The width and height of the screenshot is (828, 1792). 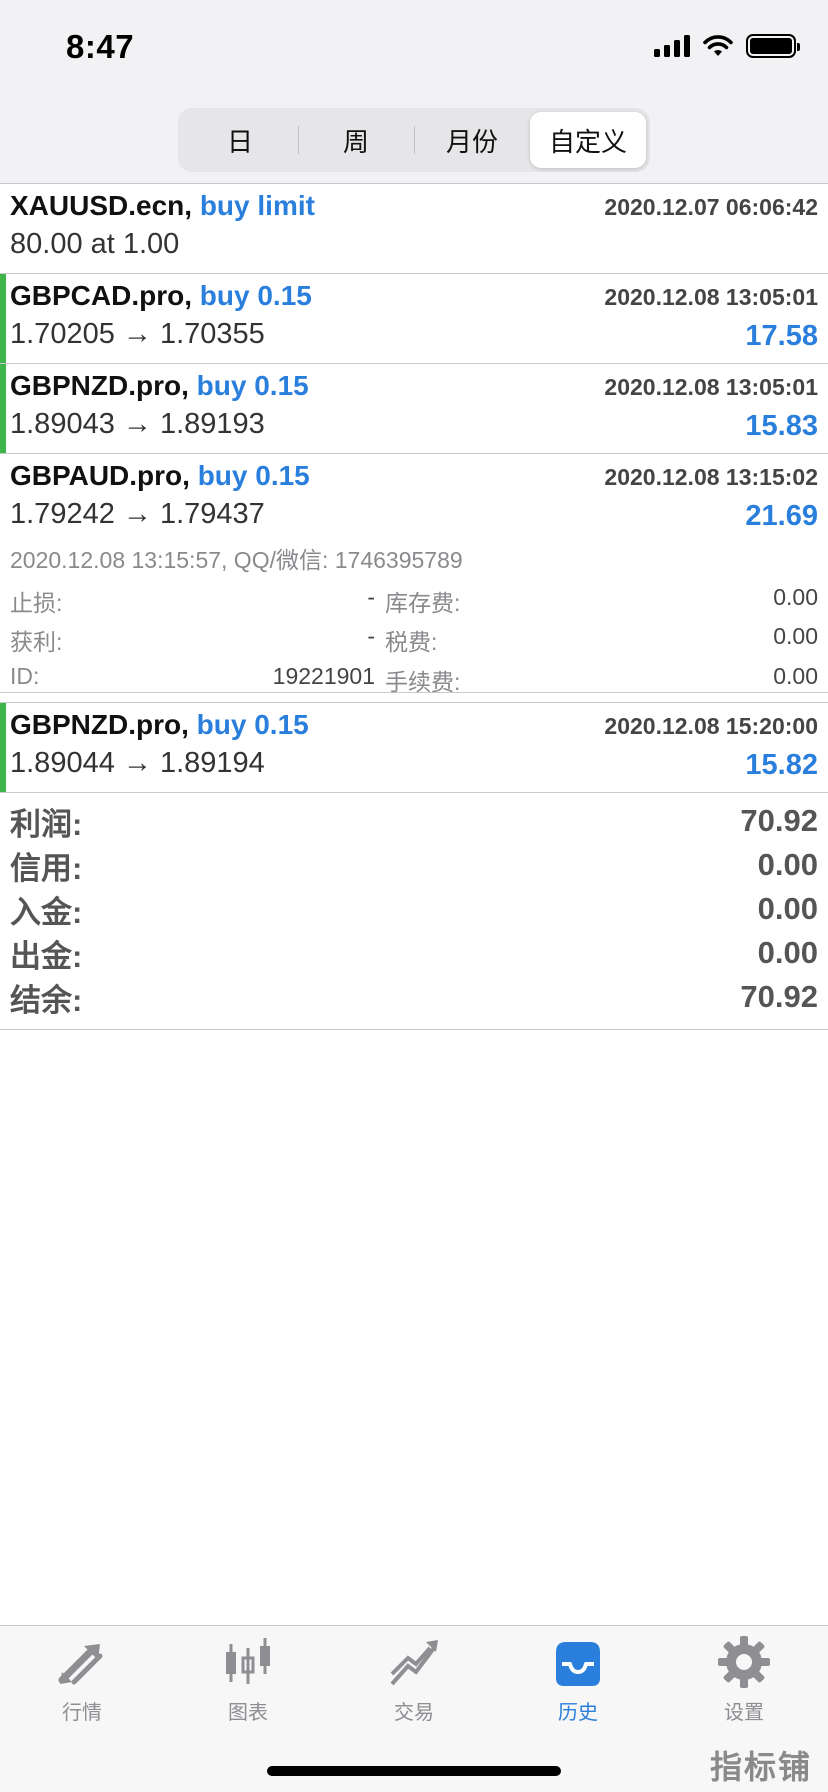 I want to click on row-profit: 17.58, so click(x=781, y=336).